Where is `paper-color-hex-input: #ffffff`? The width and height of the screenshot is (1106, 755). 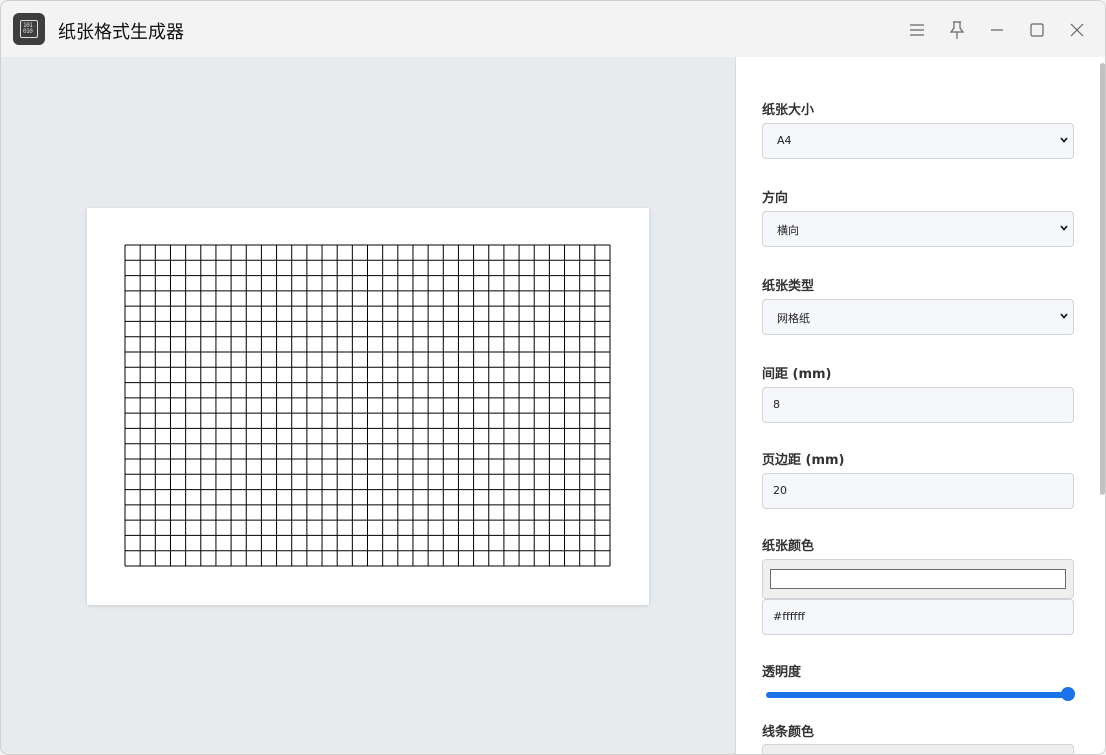
paper-color-hex-input: #ffffff is located at coordinates (918, 617).